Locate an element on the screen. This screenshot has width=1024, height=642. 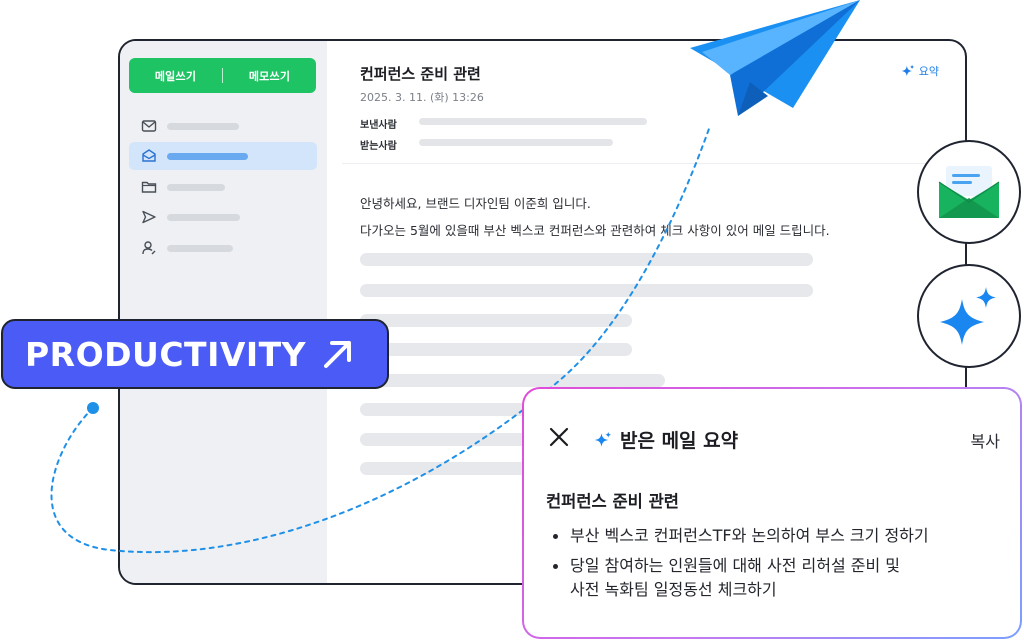
arrow-up-right-icon is located at coordinates (338, 354).